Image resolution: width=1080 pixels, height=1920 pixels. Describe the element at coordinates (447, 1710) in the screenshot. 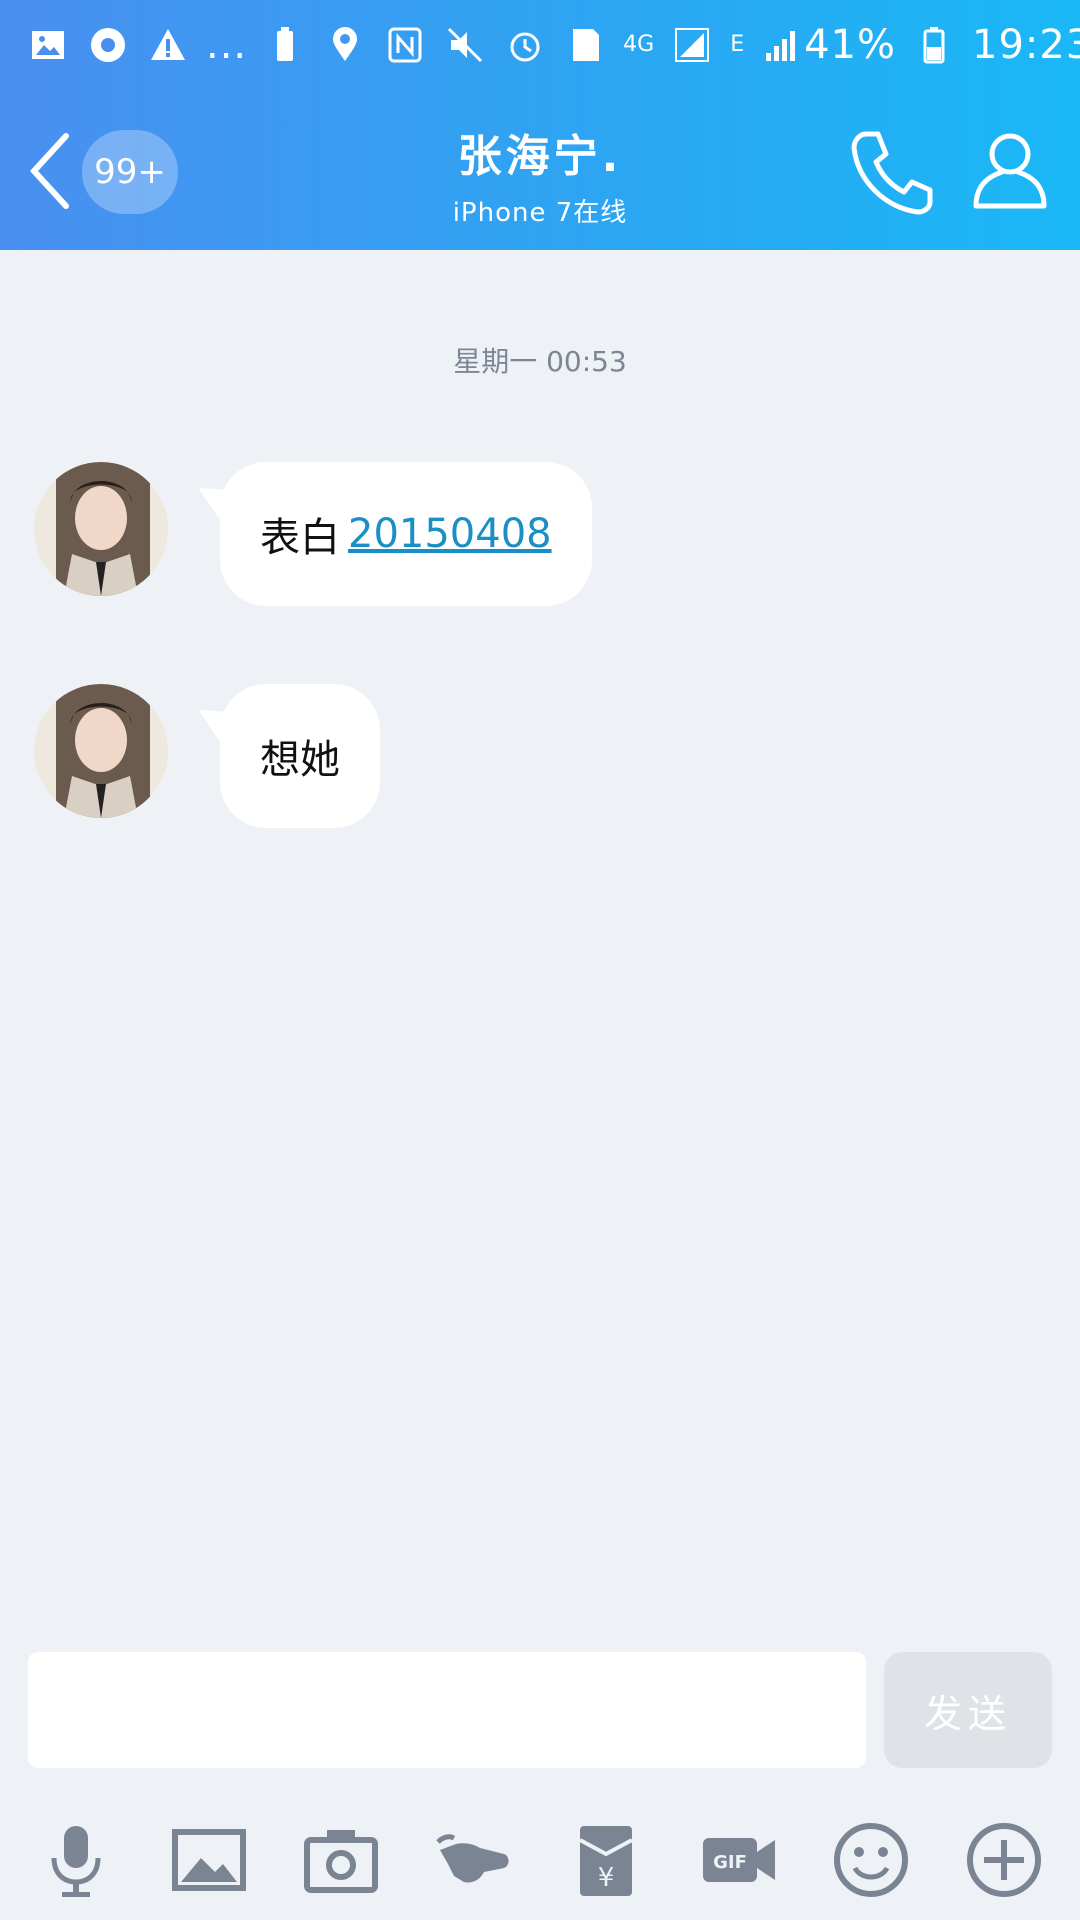

I see `message-input` at that location.